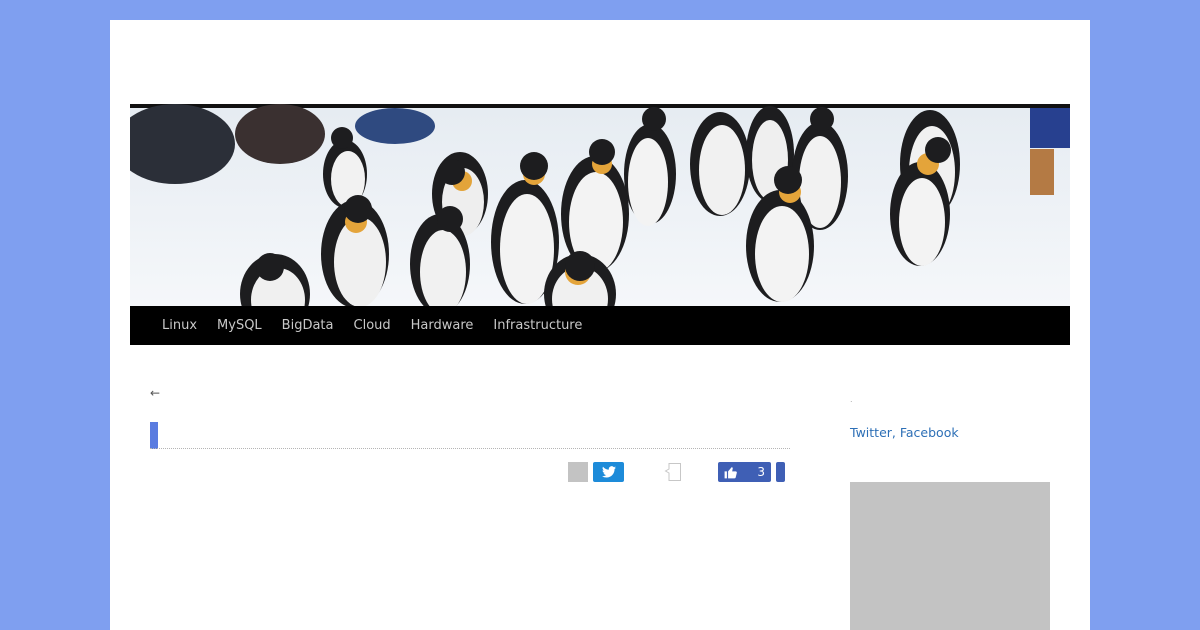  What do you see at coordinates (372, 325) in the screenshot?
I see `nav-item-cloud: Cloud` at bounding box center [372, 325].